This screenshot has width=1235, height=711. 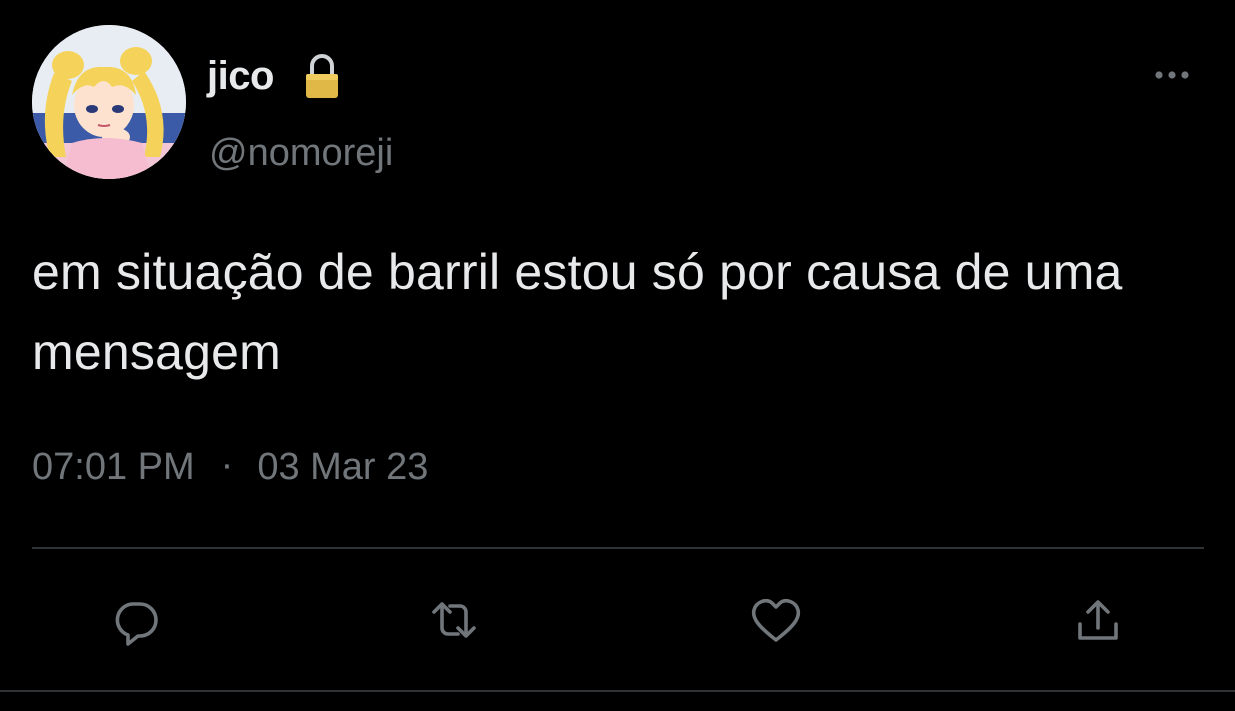 What do you see at coordinates (322, 76) in the screenshot?
I see `lock-icon` at bounding box center [322, 76].